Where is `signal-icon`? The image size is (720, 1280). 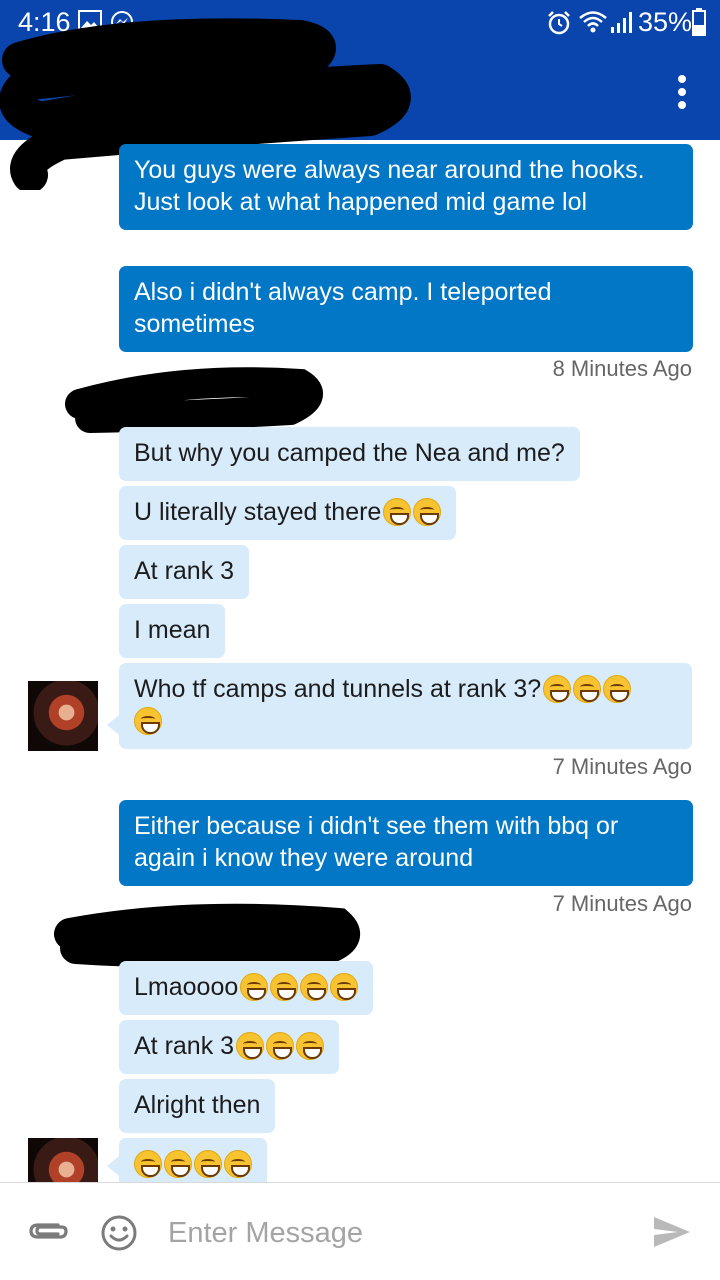
signal-icon is located at coordinates (621, 22).